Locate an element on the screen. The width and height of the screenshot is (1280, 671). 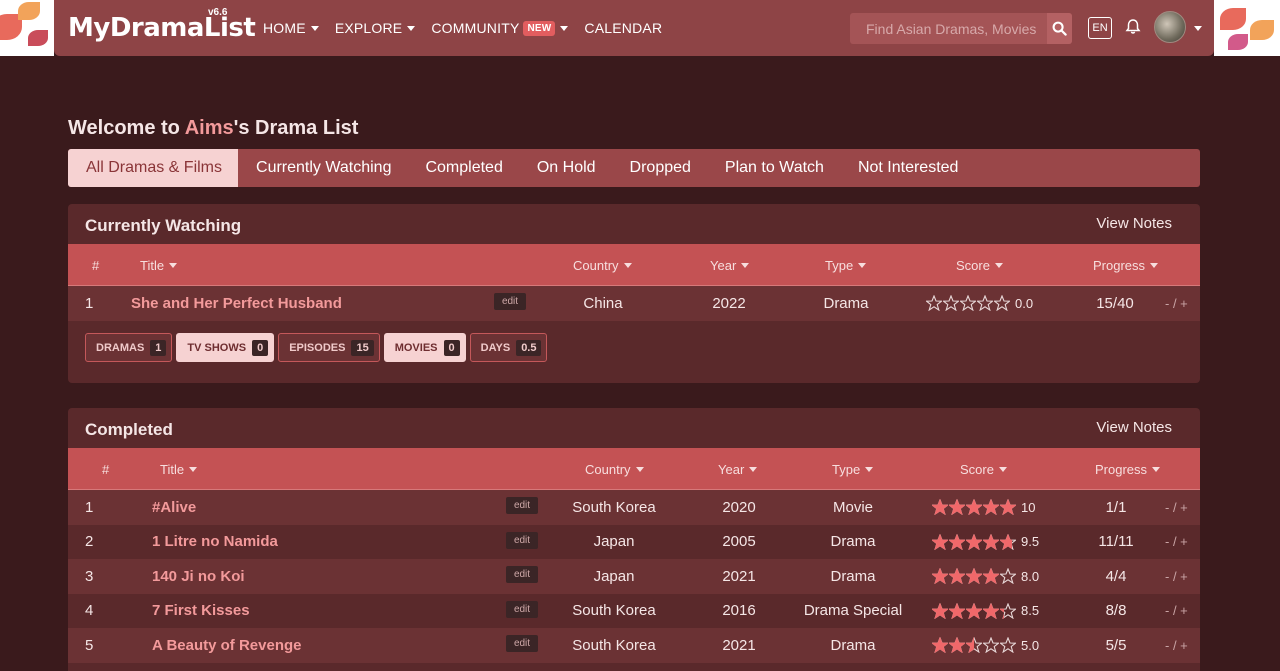
caret-down-icon is located at coordinates (1198, 28).